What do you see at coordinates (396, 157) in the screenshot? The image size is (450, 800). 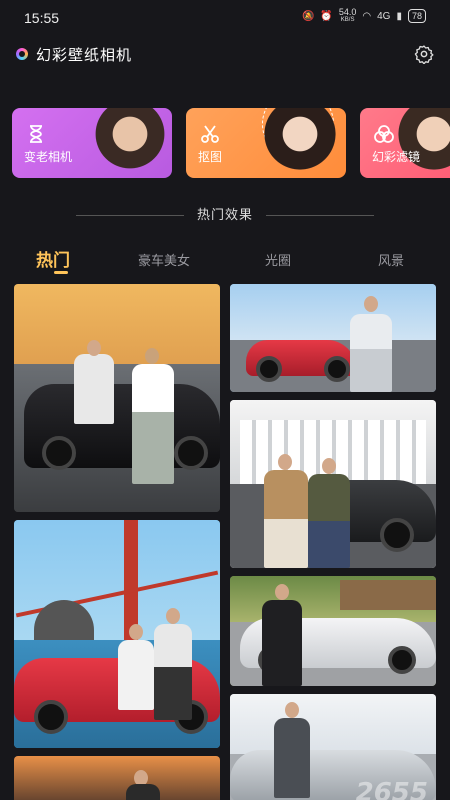 I see `card-label: 幻彩滤镜` at bounding box center [396, 157].